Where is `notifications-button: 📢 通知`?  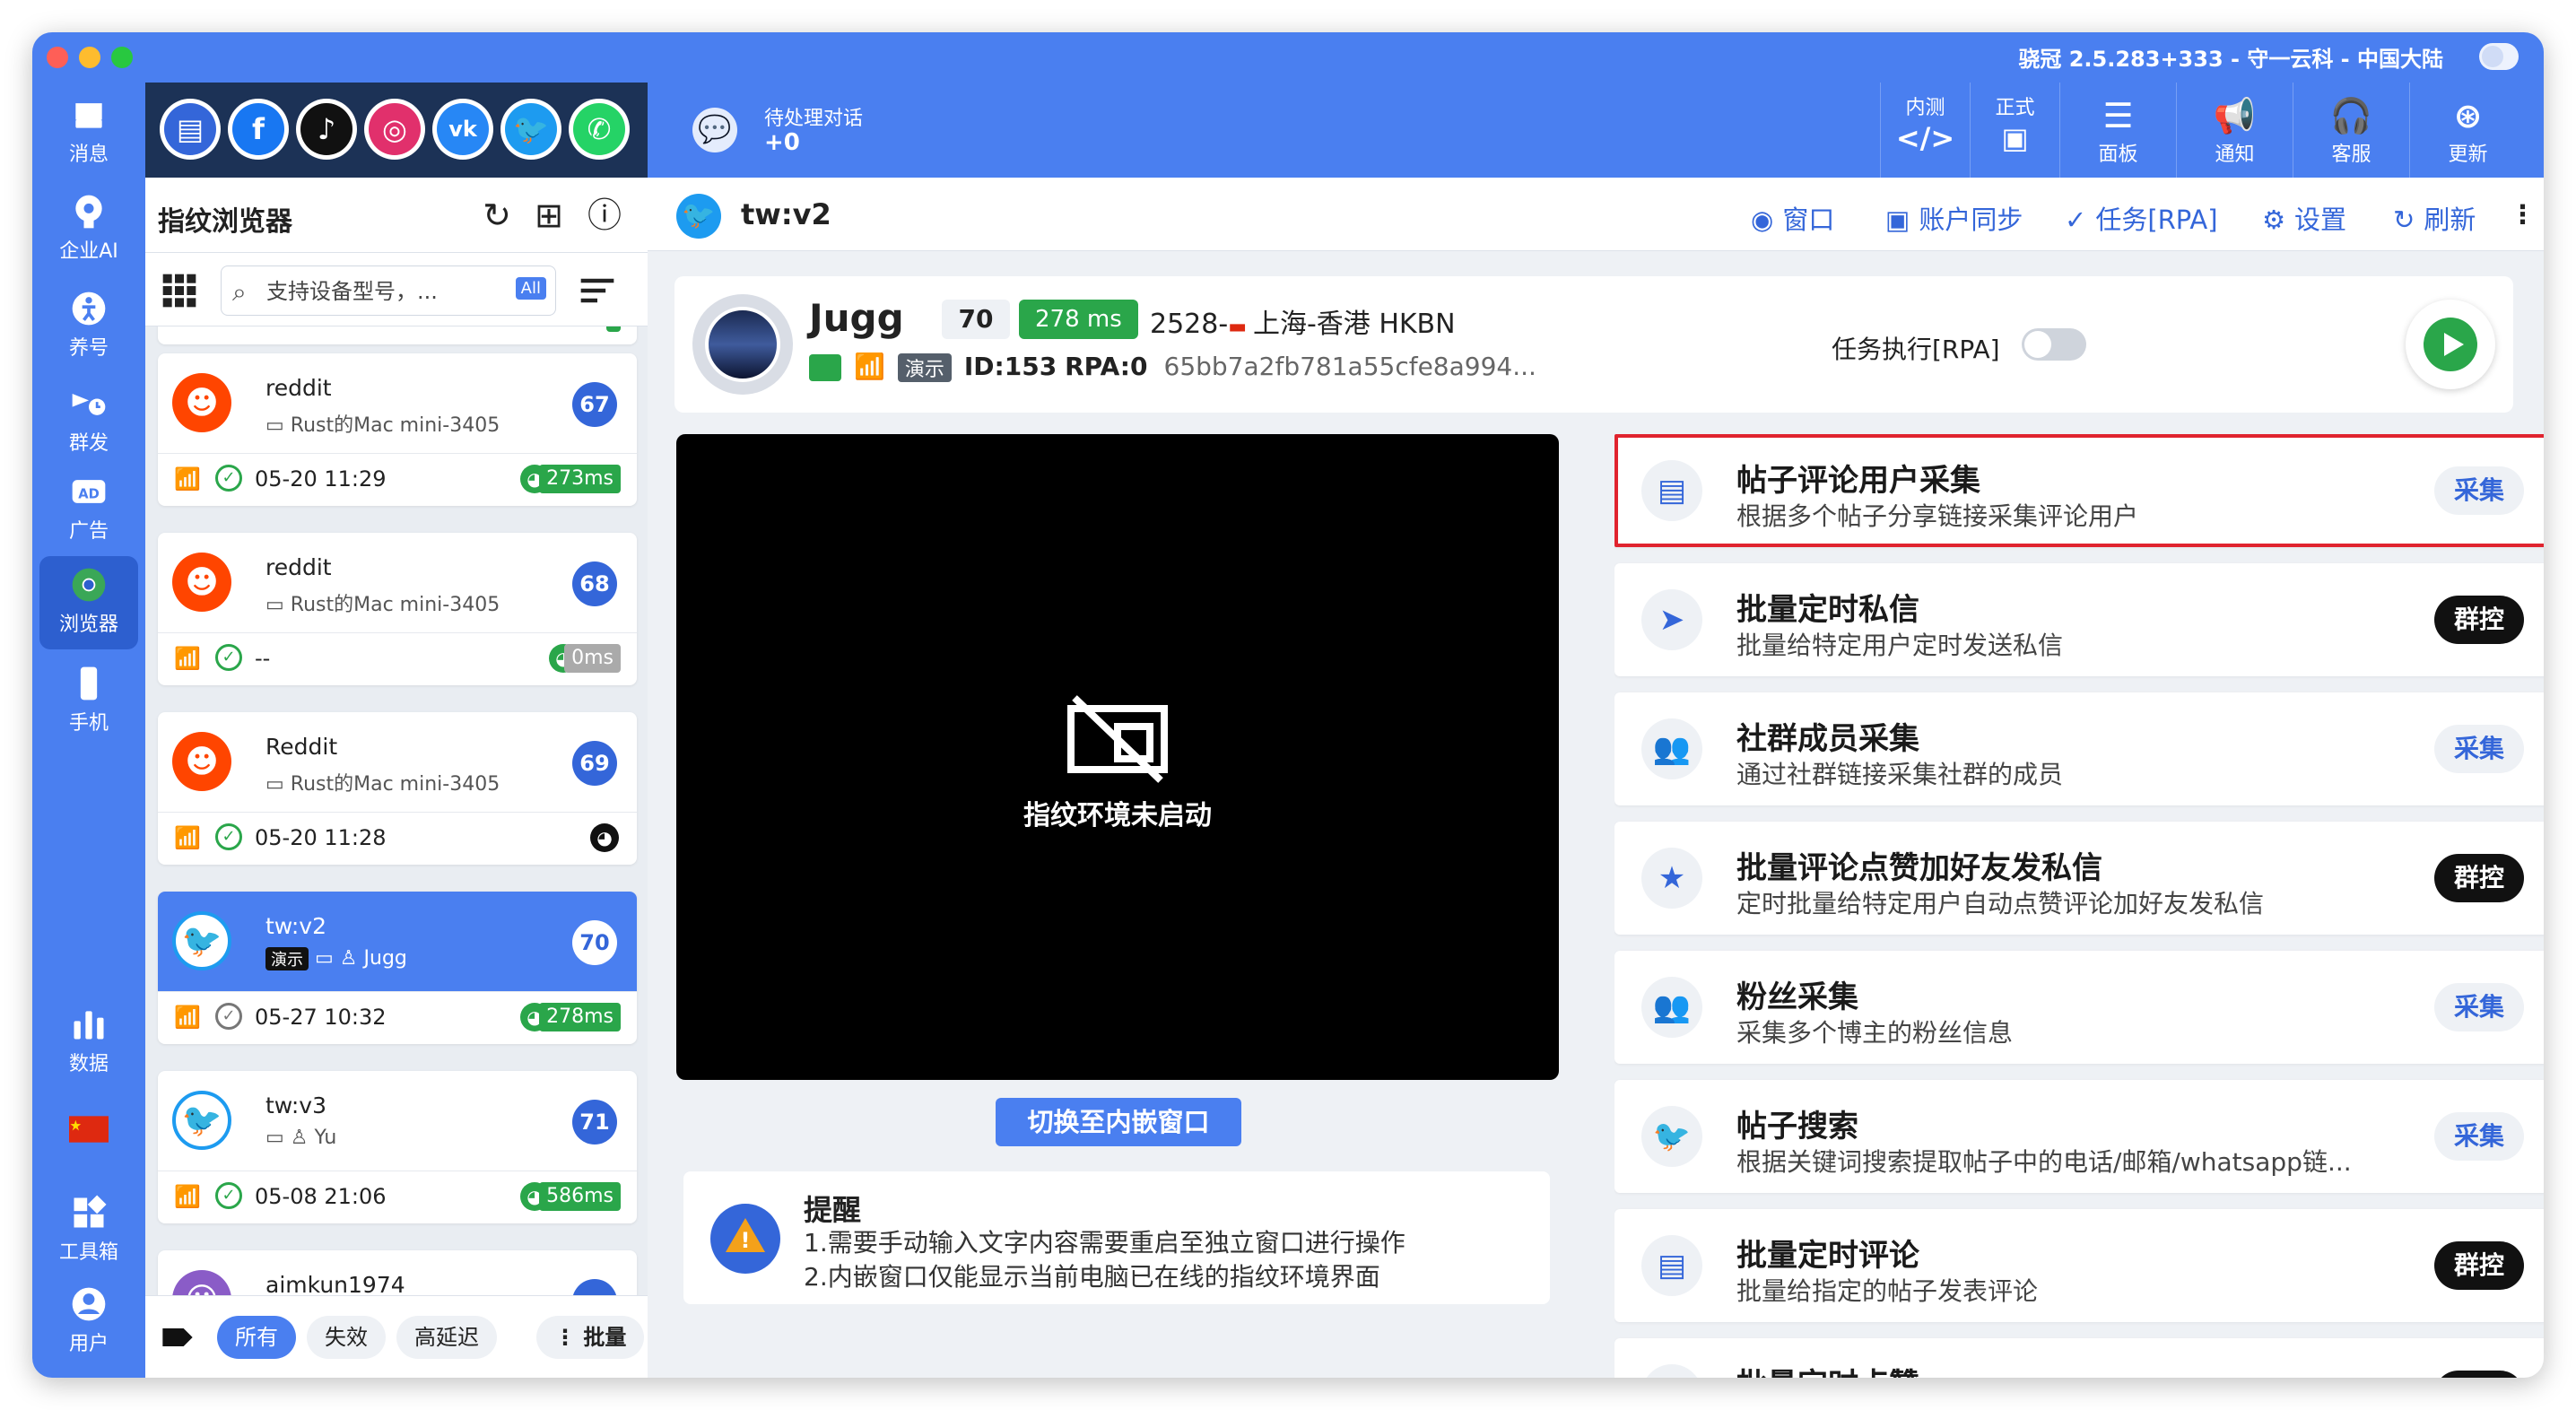 notifications-button: 📢 通知 is located at coordinates (2234, 130).